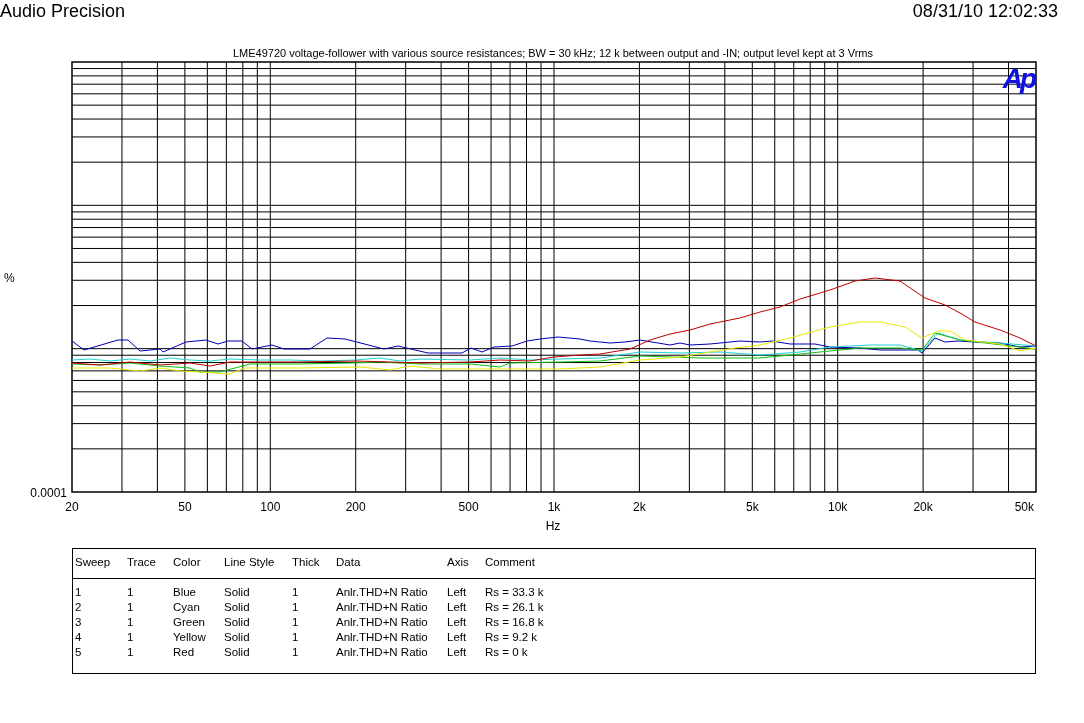 Image resolution: width=1084 pixels, height=723 pixels. Describe the element at coordinates (515, 607) in the screenshot. I see `table-cell-text: Rs = 26.1 k` at that location.